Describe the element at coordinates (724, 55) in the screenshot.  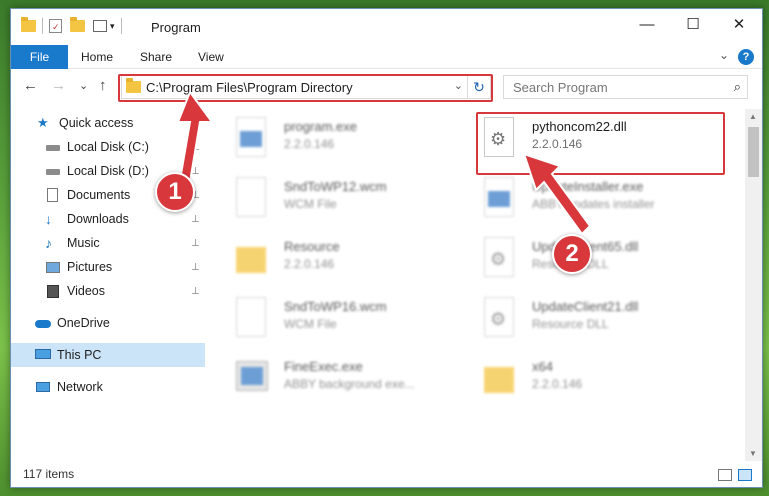
I see `expand-ribbon-icon: ⌄` at that location.